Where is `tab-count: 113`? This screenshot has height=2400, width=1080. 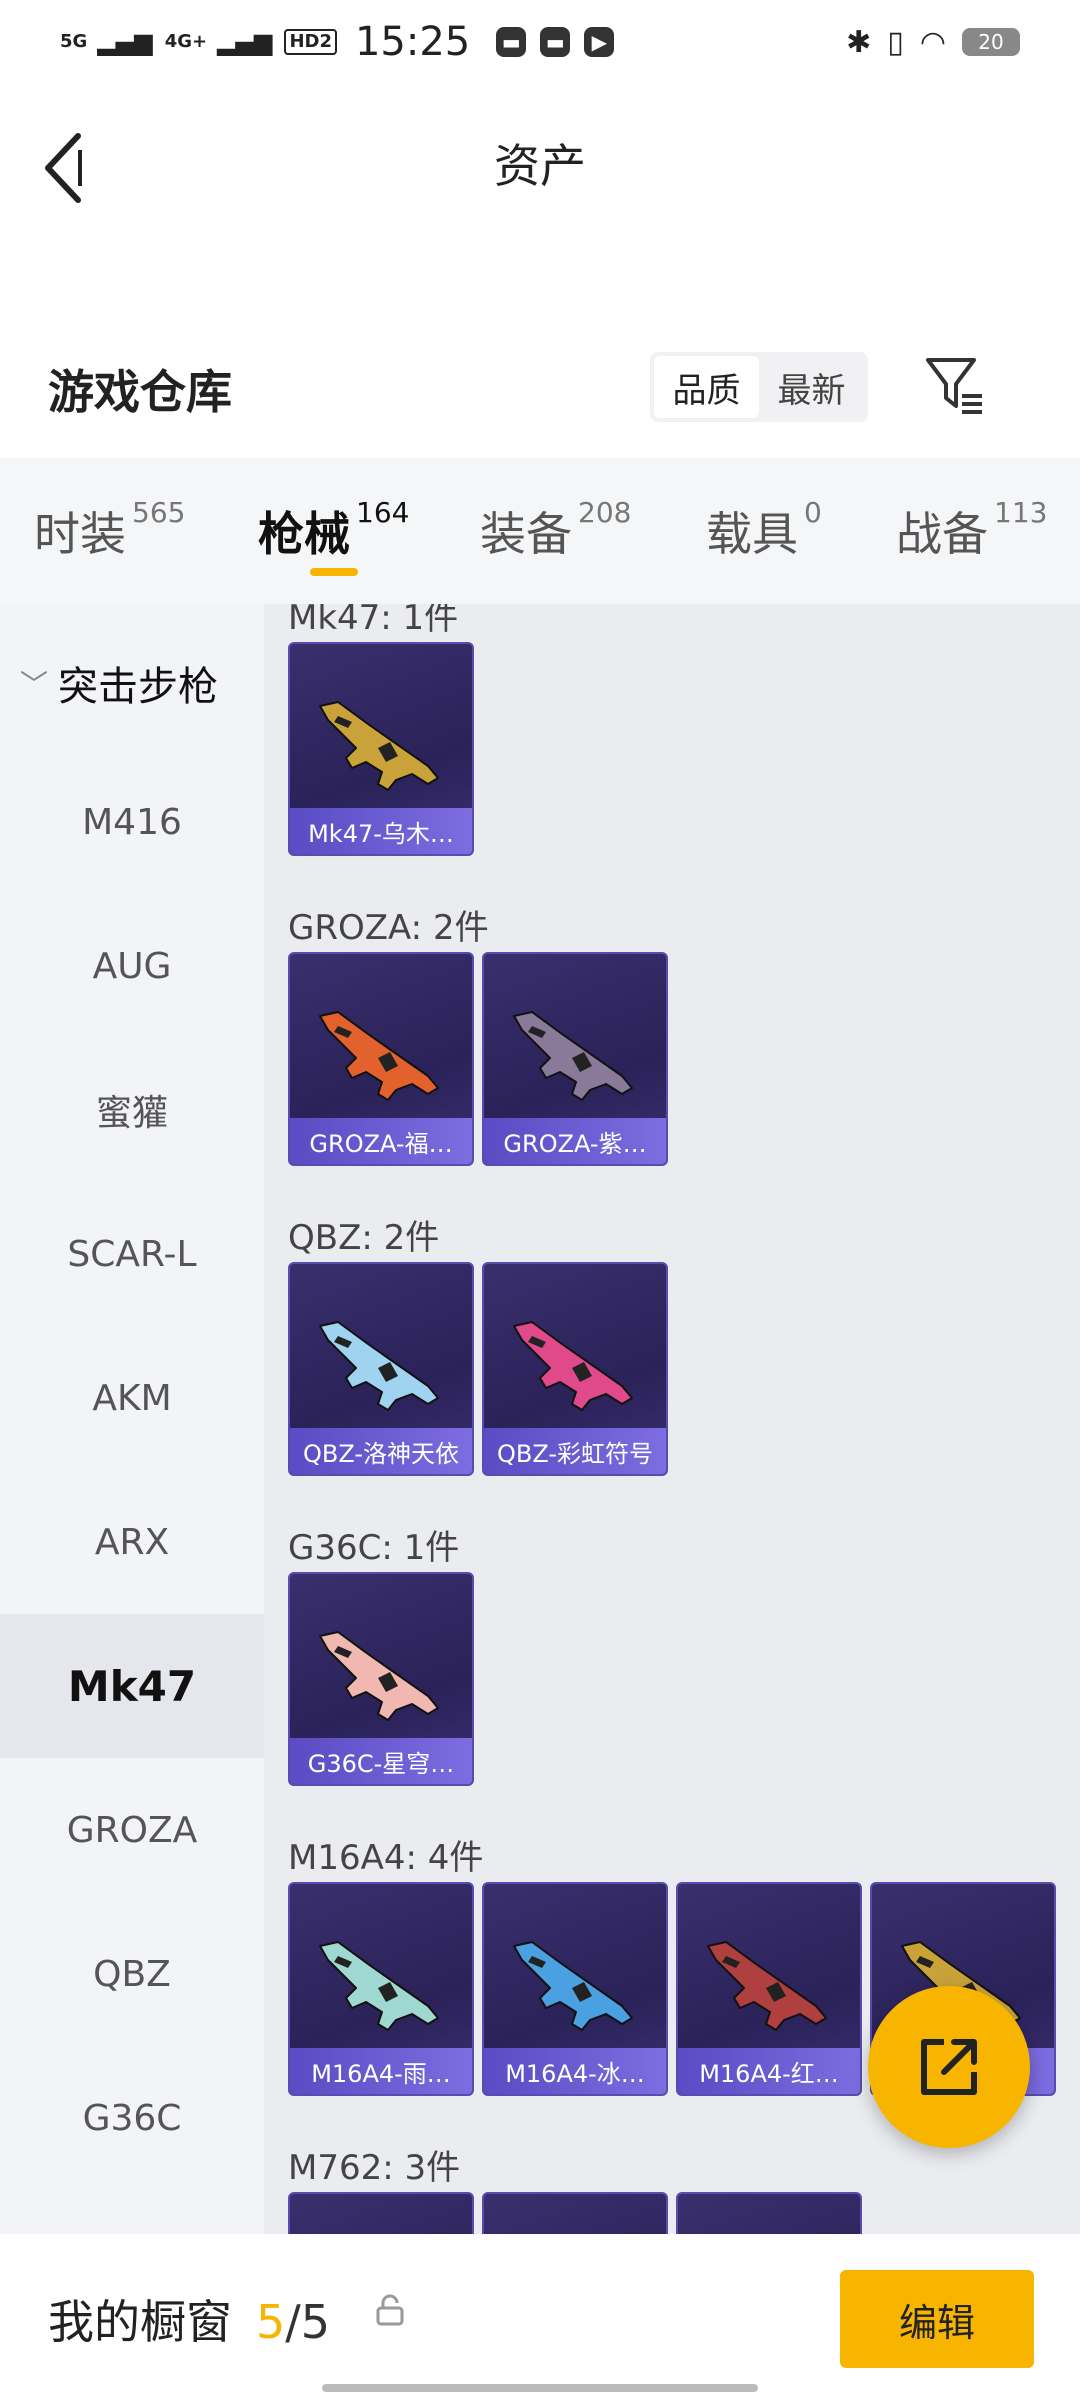
tab-count: 113 is located at coordinates (1021, 512).